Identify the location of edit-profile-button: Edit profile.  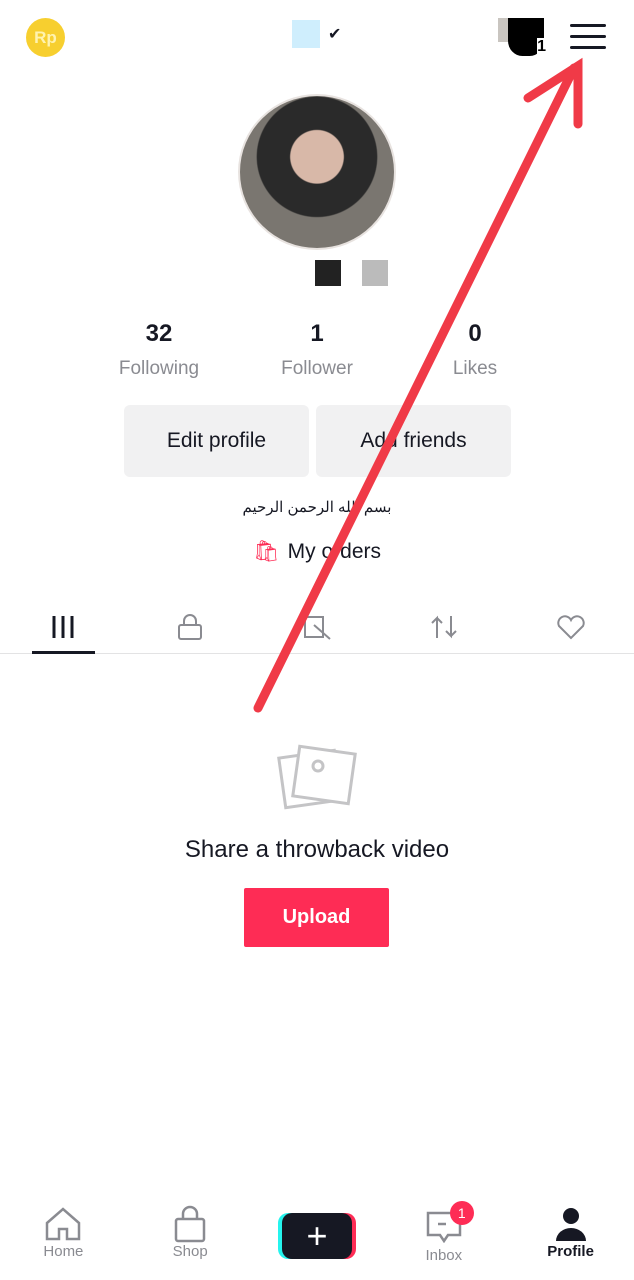
(216, 441).